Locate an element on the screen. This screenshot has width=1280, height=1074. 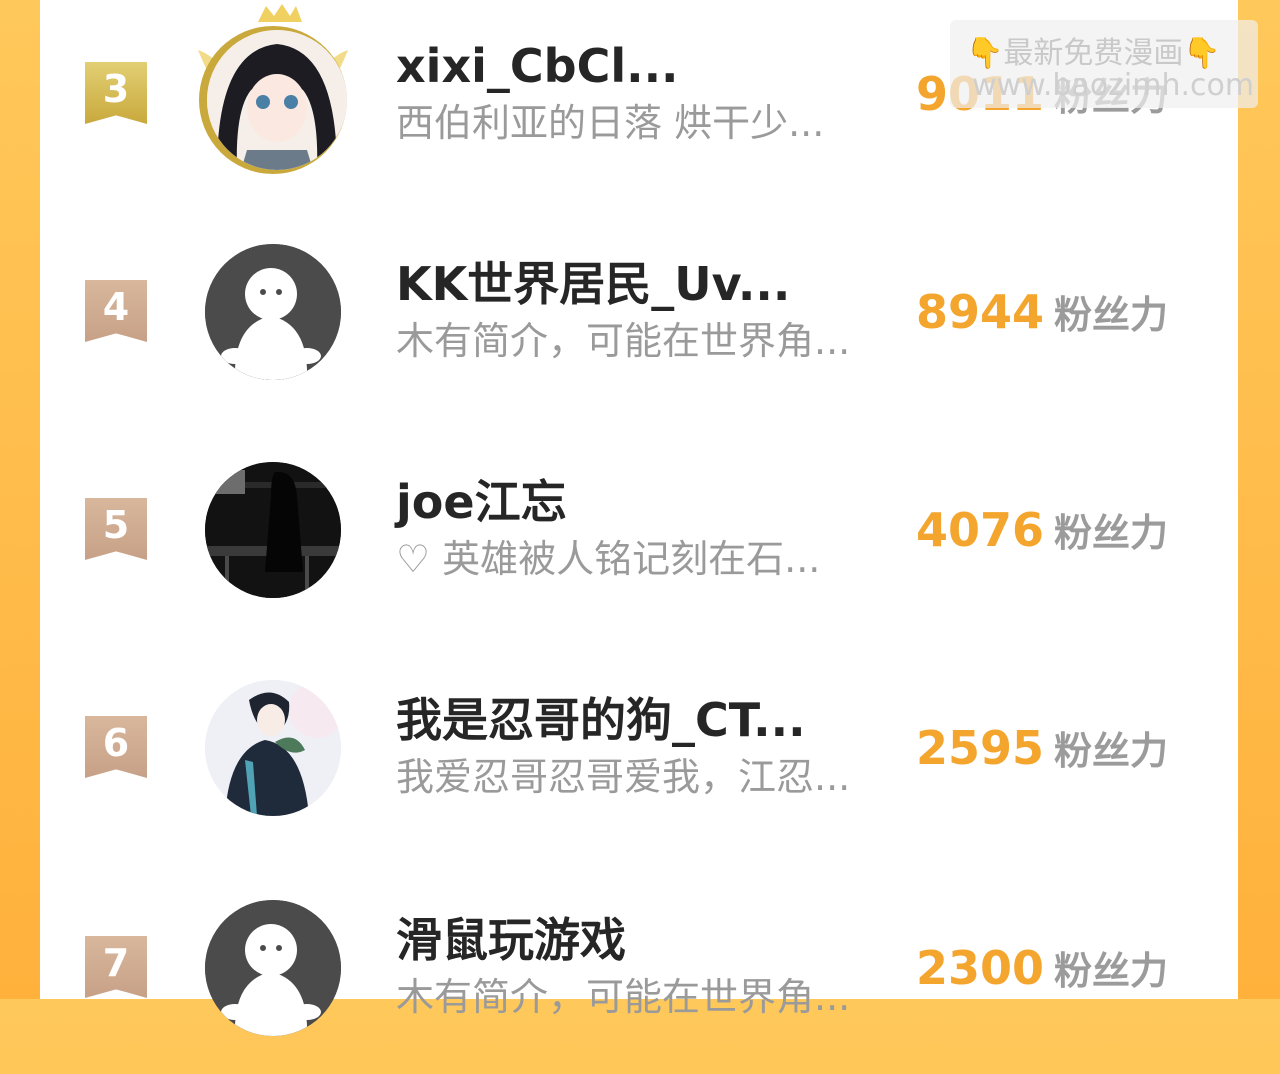
watermark: 👇最新免费漫画👇 www.baozimh.com is located at coordinates (1104, 64).